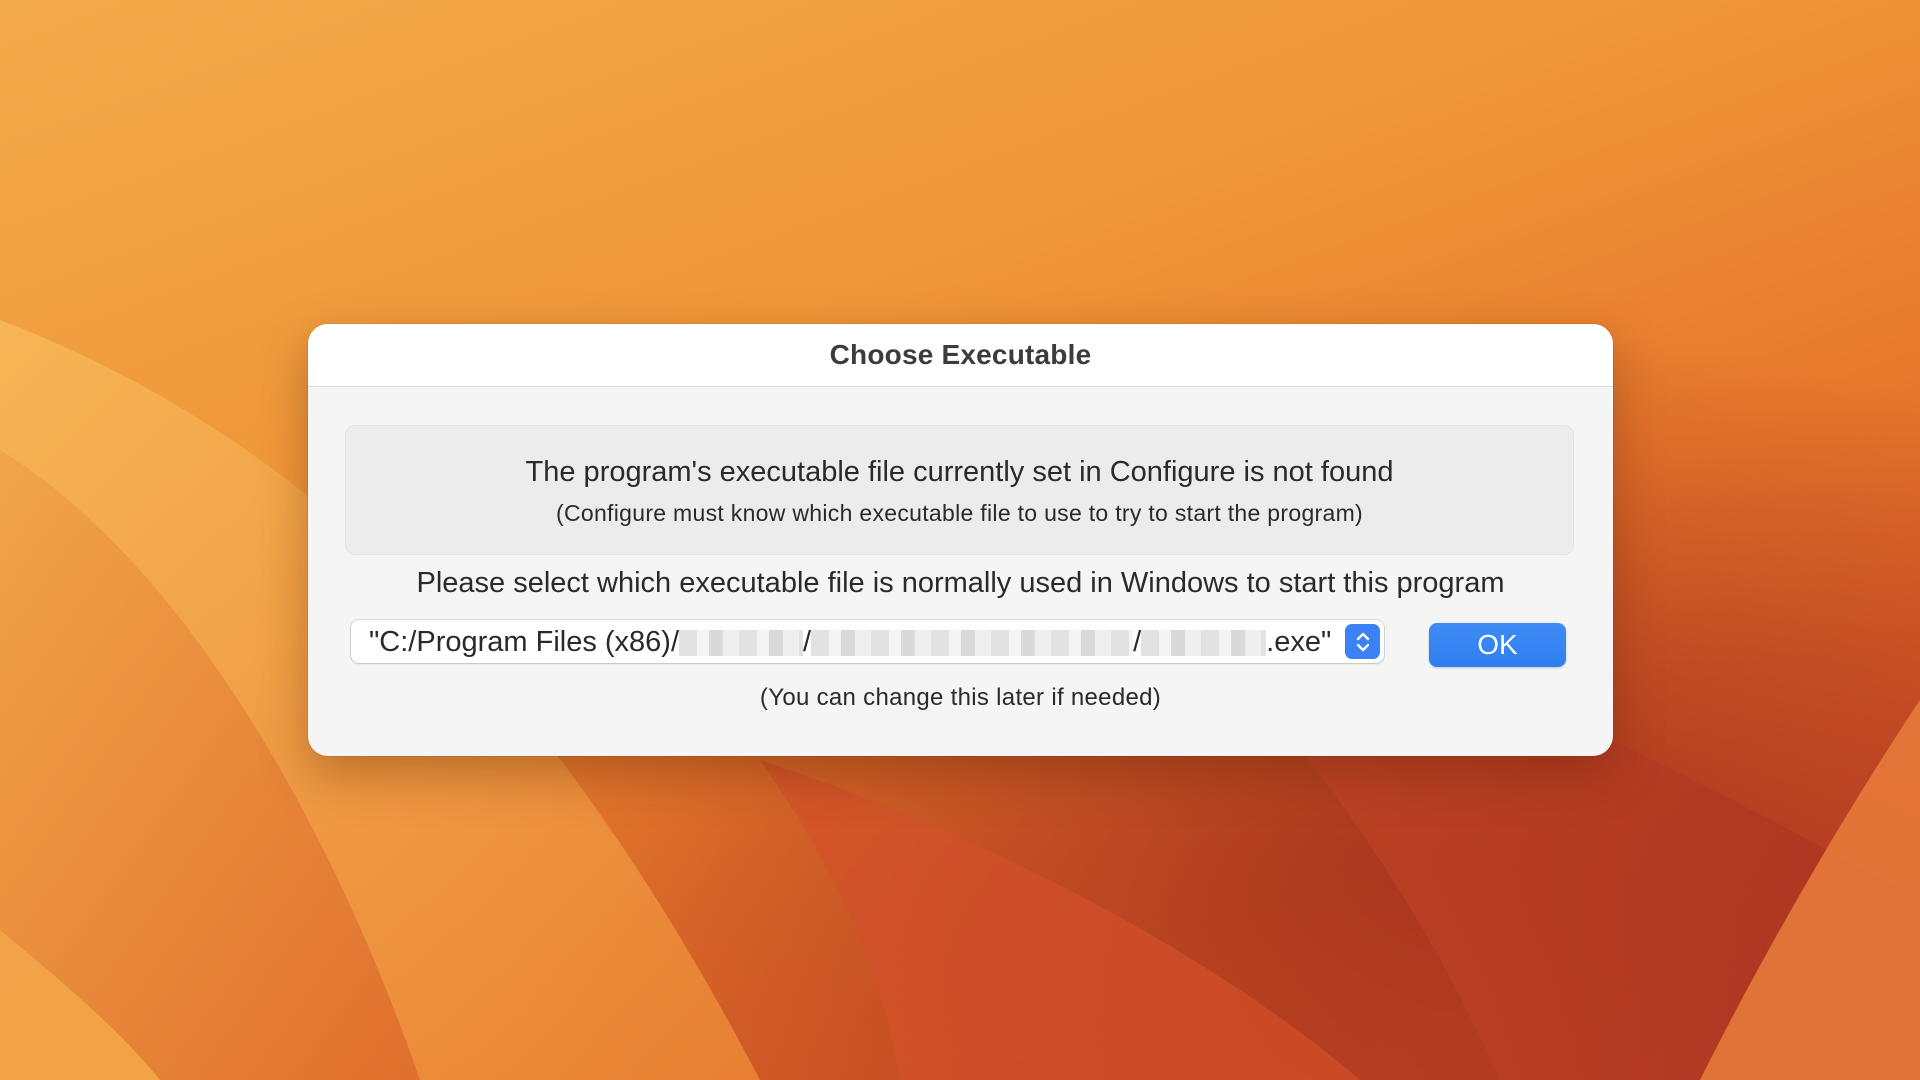 The height and width of the screenshot is (1080, 1920). I want to click on executable-path-select: "C:/Program Files (x86)/ / / .exe", so click(867, 641).